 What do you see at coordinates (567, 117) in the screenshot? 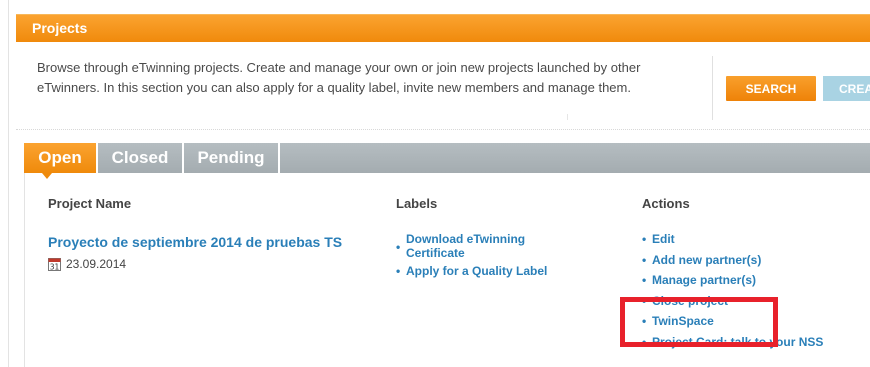
I see `divider-mark` at bounding box center [567, 117].